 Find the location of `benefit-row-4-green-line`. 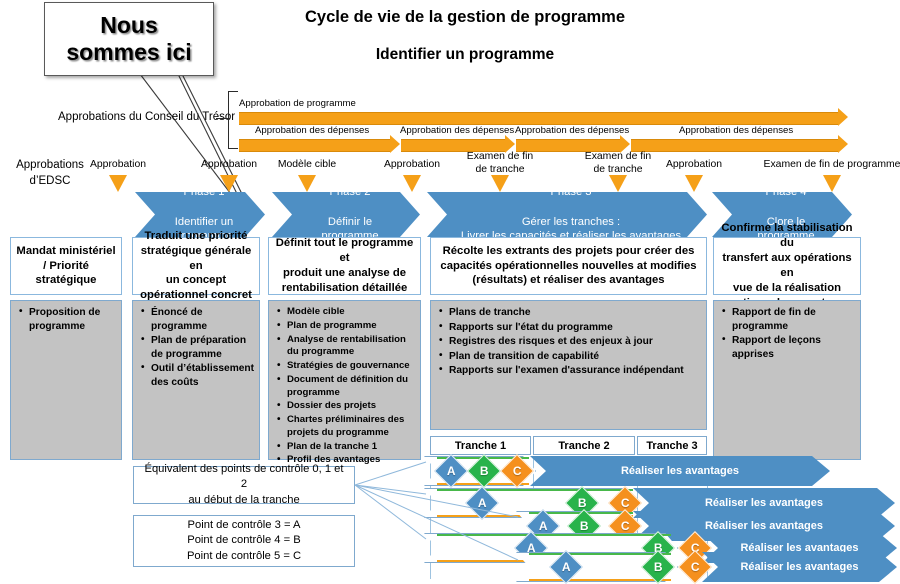

benefit-row-4-green-line is located at coordinates (554, 535).